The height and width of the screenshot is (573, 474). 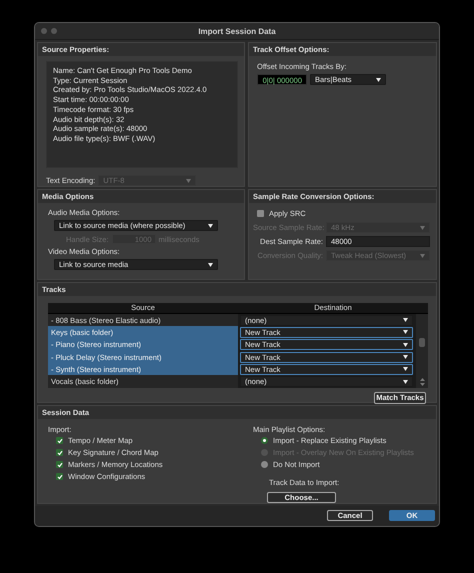 What do you see at coordinates (422, 351) in the screenshot?
I see `scrollbar` at bounding box center [422, 351].